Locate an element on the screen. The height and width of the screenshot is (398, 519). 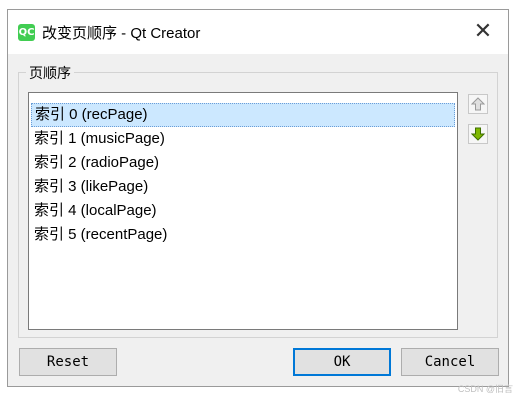
list-item: 索引 5 (recentPage) is located at coordinates (243, 235).